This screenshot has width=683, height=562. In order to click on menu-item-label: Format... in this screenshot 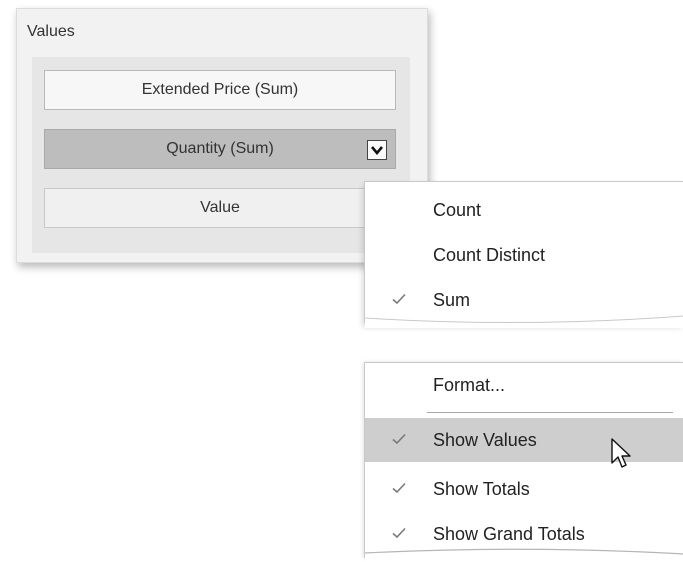, I will do `click(469, 384)`.